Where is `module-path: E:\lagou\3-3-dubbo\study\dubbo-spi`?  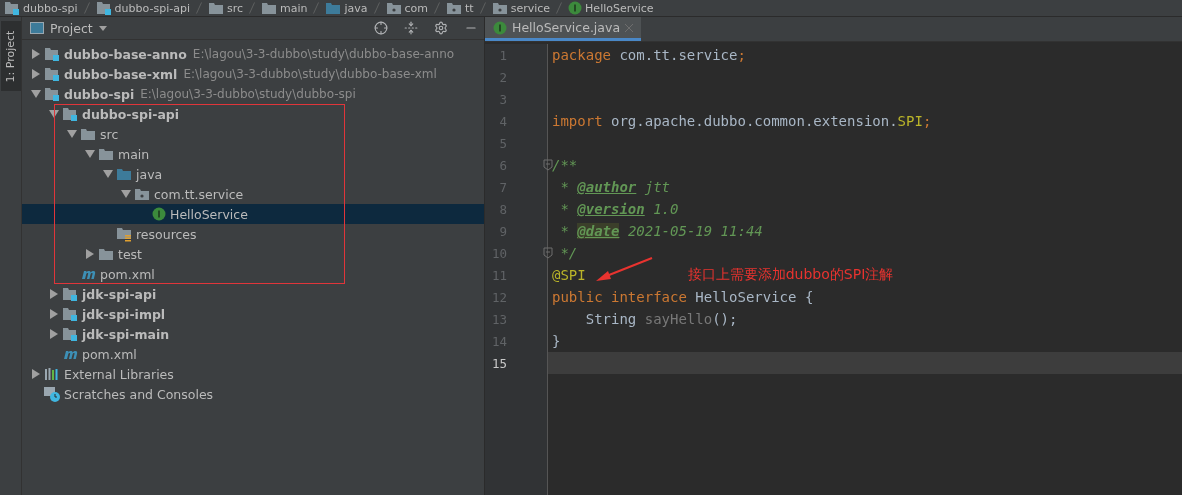
module-path: E:\lagou\3-3-dubbo\study\dubbo-spi is located at coordinates (248, 94).